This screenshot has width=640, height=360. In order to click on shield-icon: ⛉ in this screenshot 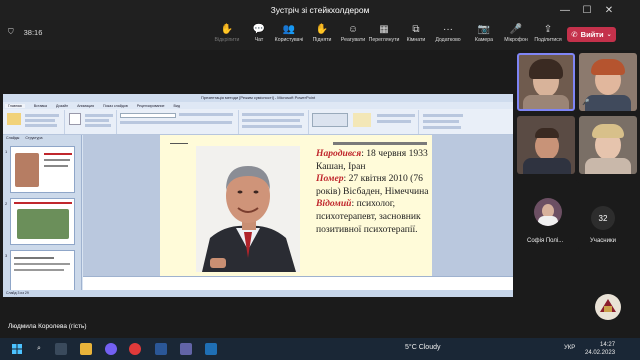, I will do `click(11, 31)`.